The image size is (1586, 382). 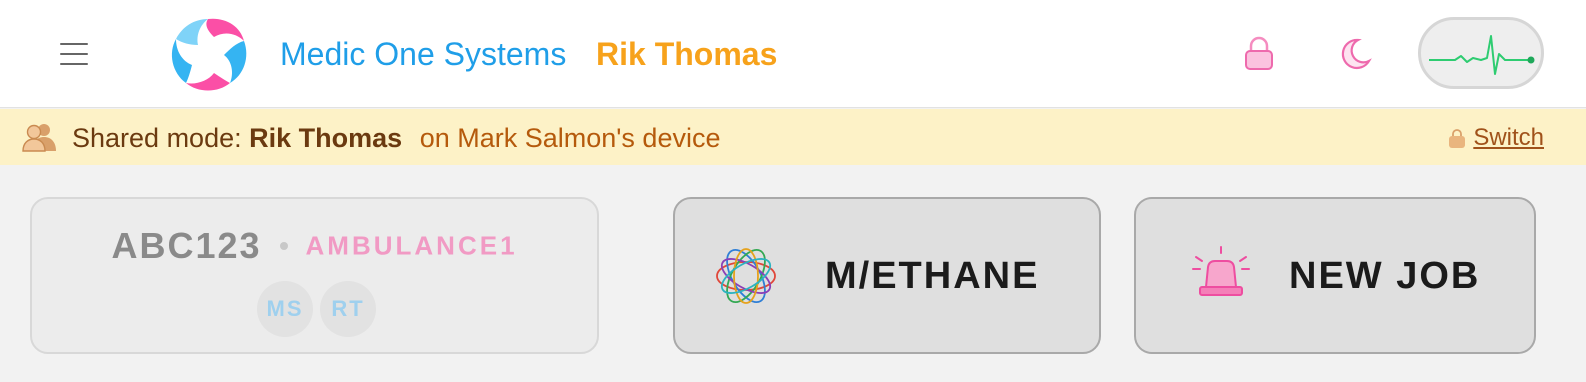 What do you see at coordinates (76, 54) in the screenshot?
I see `hamburger-menu-icon` at bounding box center [76, 54].